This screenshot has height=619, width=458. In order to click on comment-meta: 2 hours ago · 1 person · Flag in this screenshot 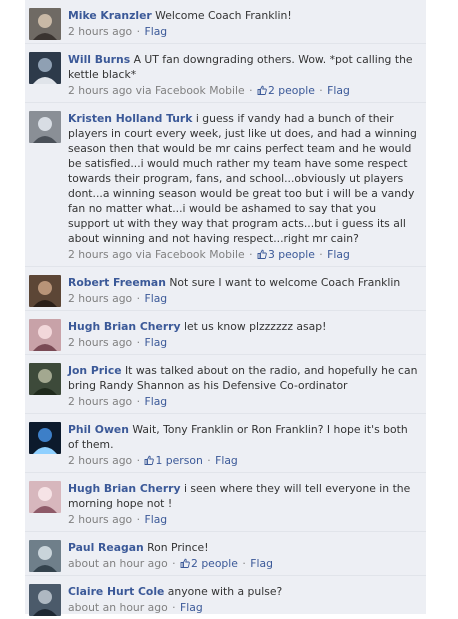, I will do `click(244, 460)`.